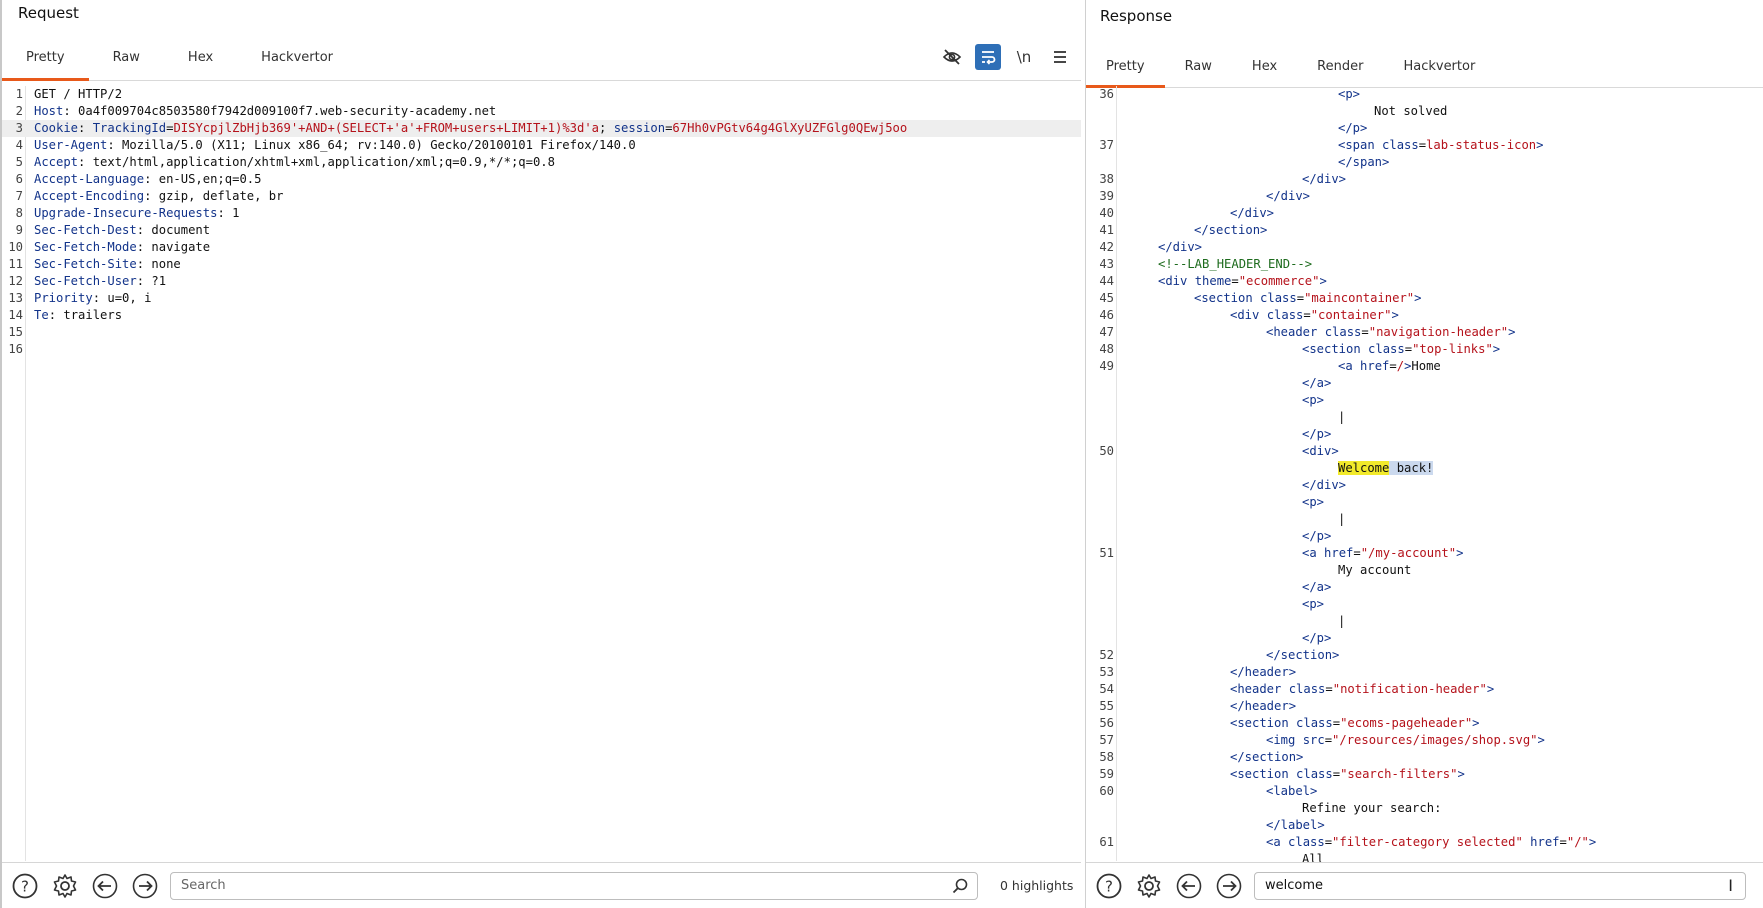  What do you see at coordinates (1424, 604) in the screenshot?
I see `code-line: <p>` at bounding box center [1424, 604].